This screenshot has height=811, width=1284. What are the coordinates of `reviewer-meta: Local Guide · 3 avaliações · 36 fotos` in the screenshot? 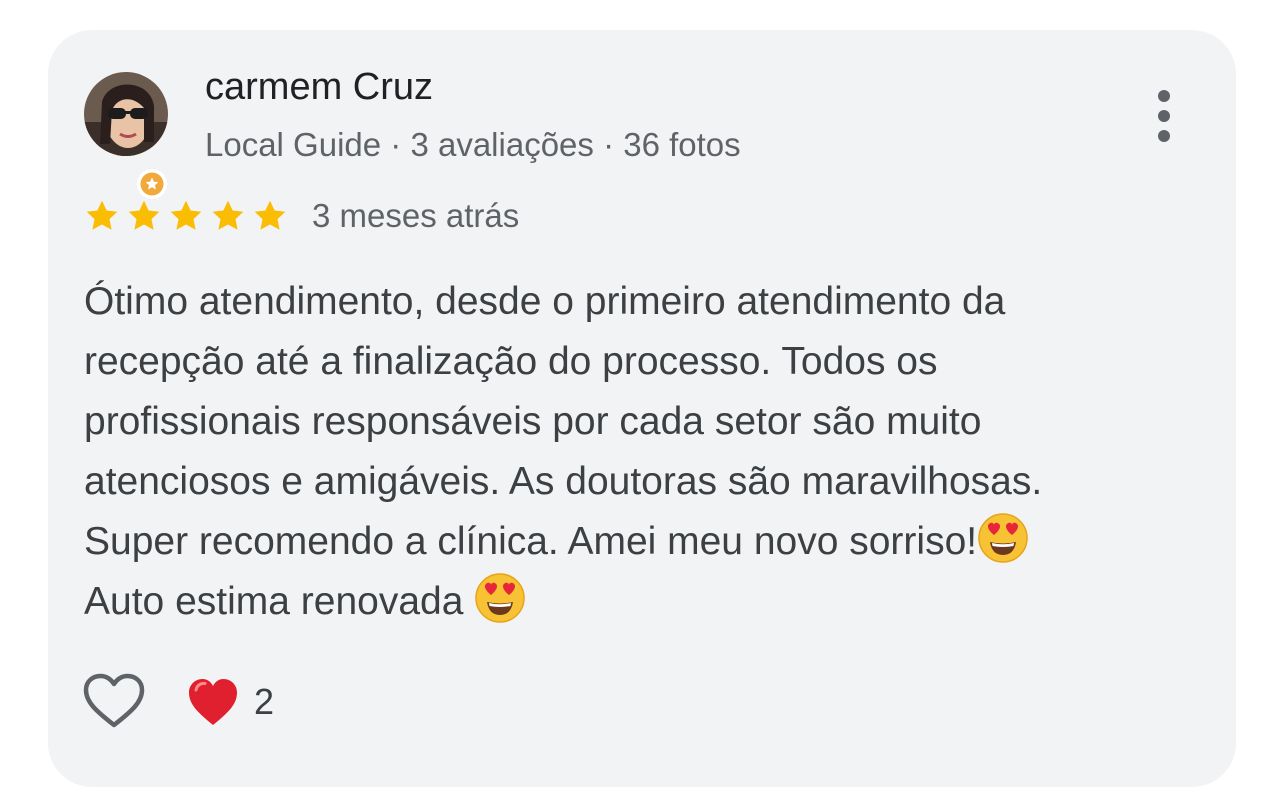 It's located at (473, 144).